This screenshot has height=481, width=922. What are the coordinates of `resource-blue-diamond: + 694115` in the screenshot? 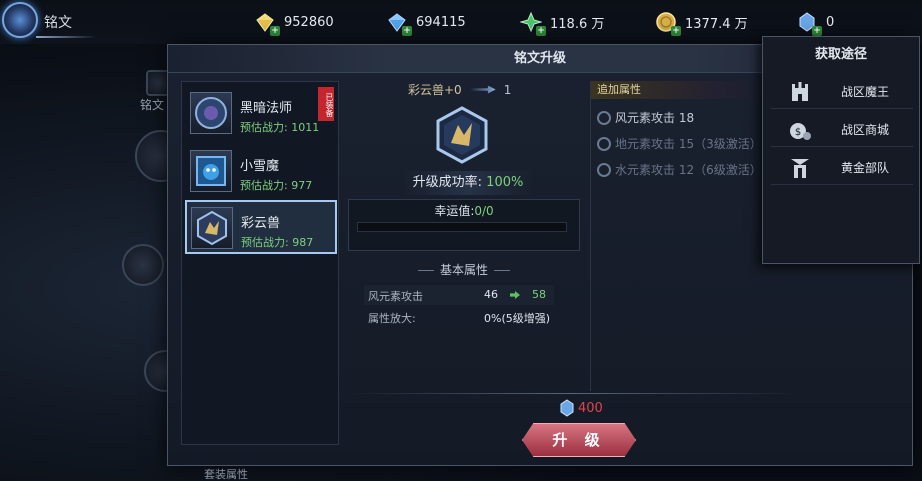 It's located at (426, 23).